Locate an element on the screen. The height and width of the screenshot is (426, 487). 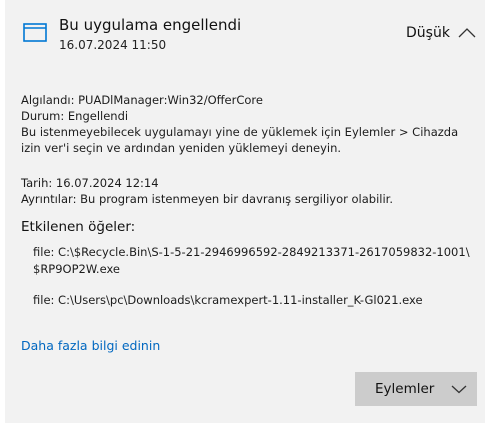
app-window-icon is located at coordinates (35, 32).